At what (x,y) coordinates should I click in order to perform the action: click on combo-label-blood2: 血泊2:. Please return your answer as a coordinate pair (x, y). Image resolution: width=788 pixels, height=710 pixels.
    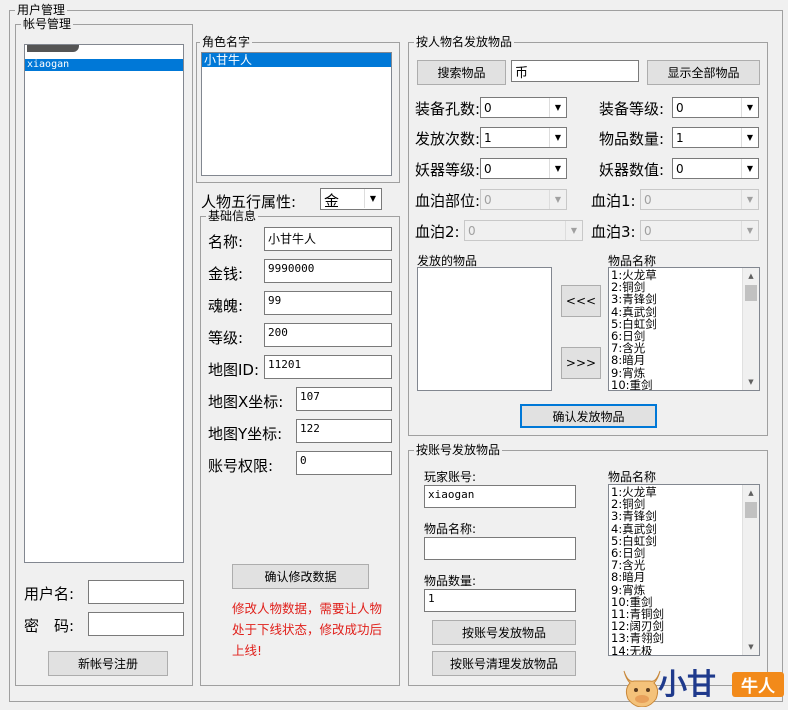
    Looking at the image, I should click on (437, 232).